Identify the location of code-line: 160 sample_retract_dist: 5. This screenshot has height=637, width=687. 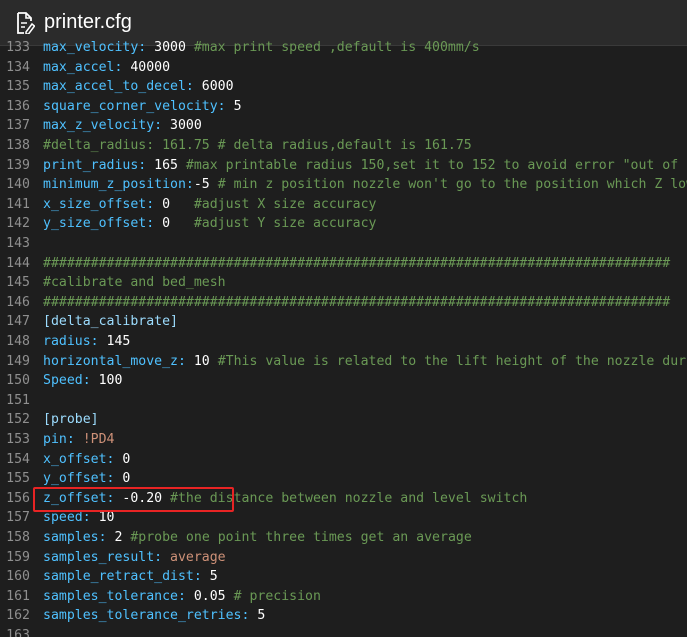
(109, 577).